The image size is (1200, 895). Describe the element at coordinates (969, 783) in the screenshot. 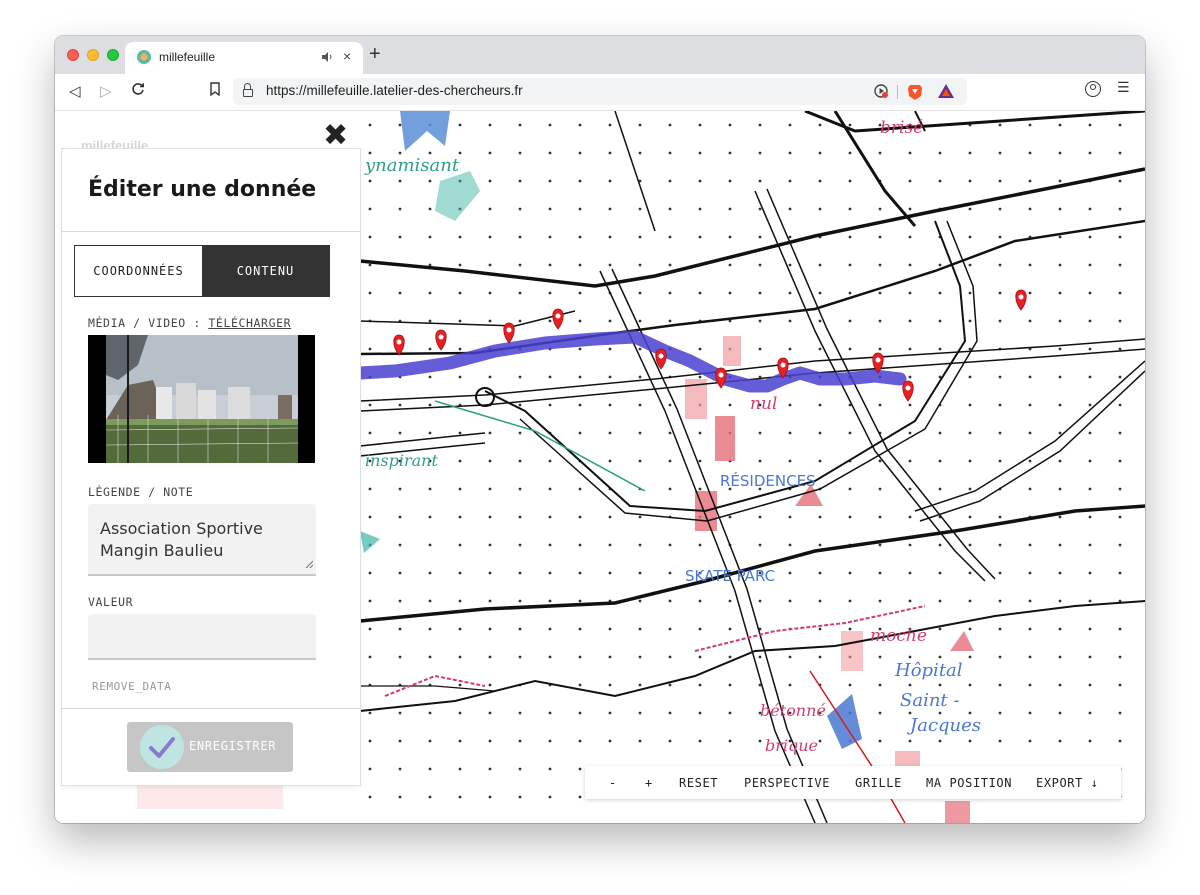

I see `my-position-button: MA POSITION` at that location.